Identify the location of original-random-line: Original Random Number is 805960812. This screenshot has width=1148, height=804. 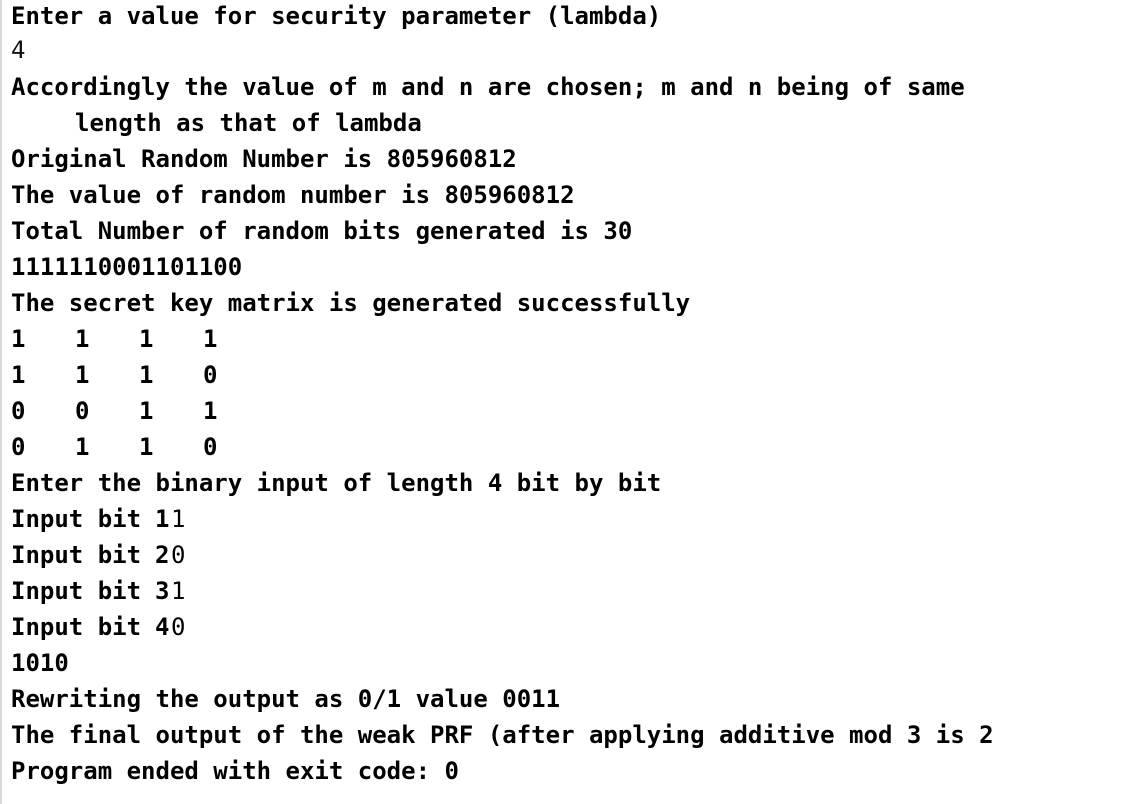
(264, 159).